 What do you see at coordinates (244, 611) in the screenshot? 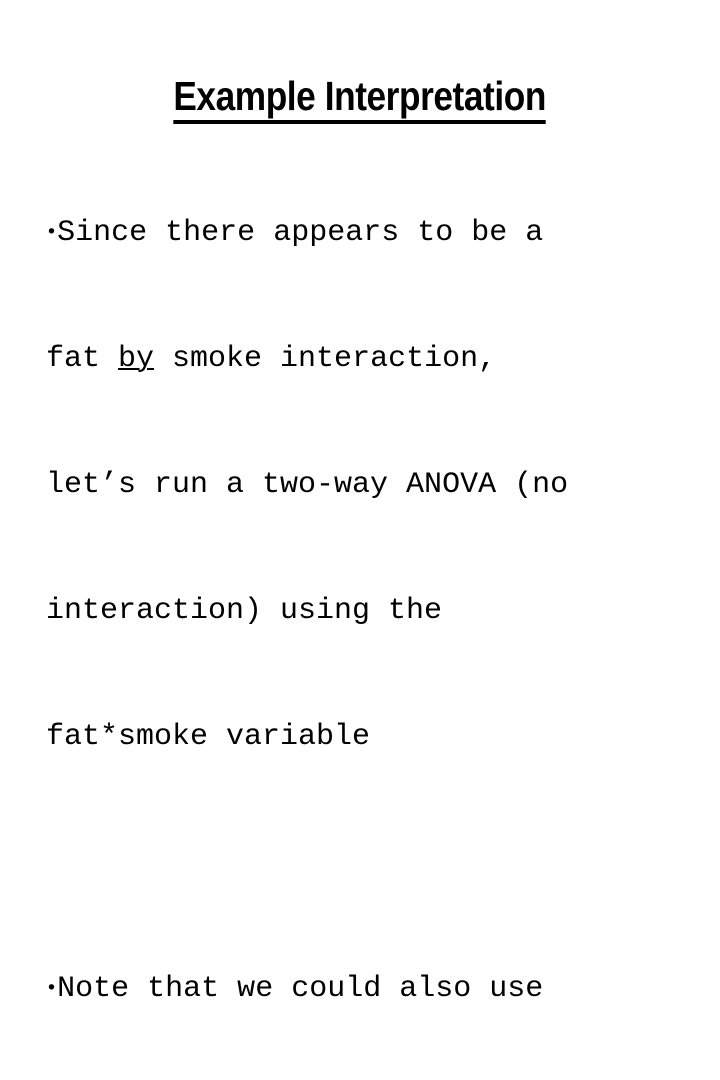
I see `bullet-line-text: interaction) using the` at bounding box center [244, 611].